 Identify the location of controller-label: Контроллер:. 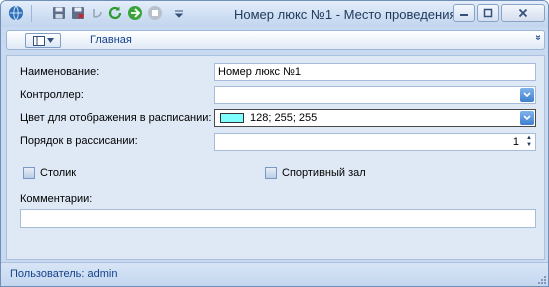
(52, 95).